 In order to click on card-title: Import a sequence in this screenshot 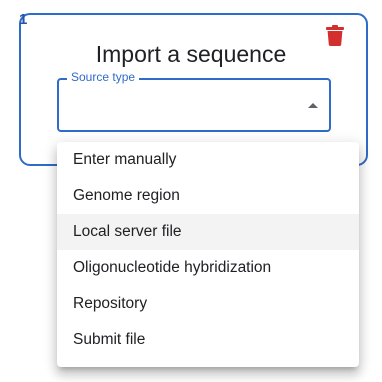, I will do `click(191, 54)`.